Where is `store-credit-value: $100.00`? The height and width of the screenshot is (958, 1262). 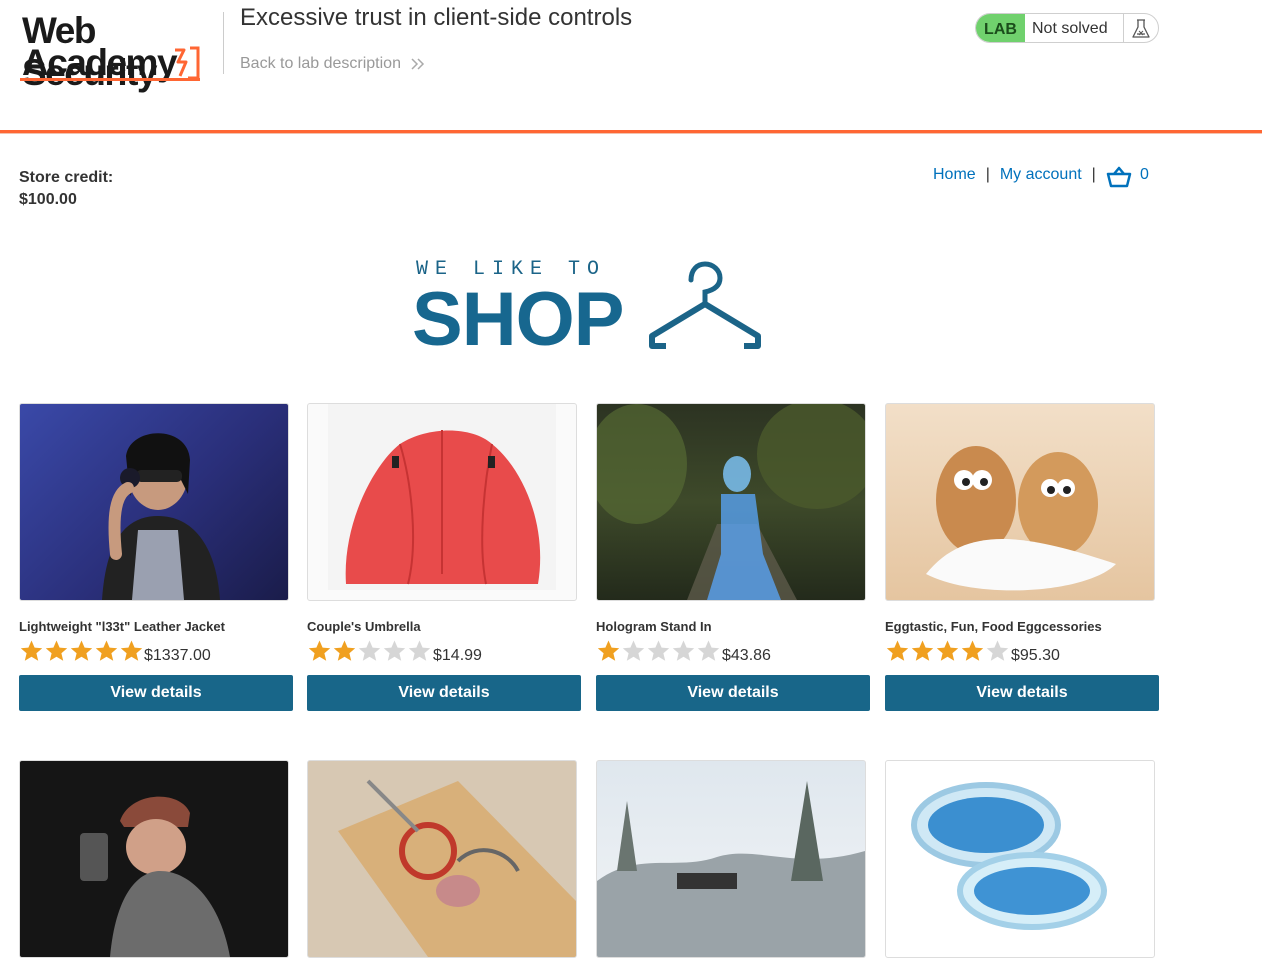
store-credit-value: $100.00 is located at coordinates (48, 199).